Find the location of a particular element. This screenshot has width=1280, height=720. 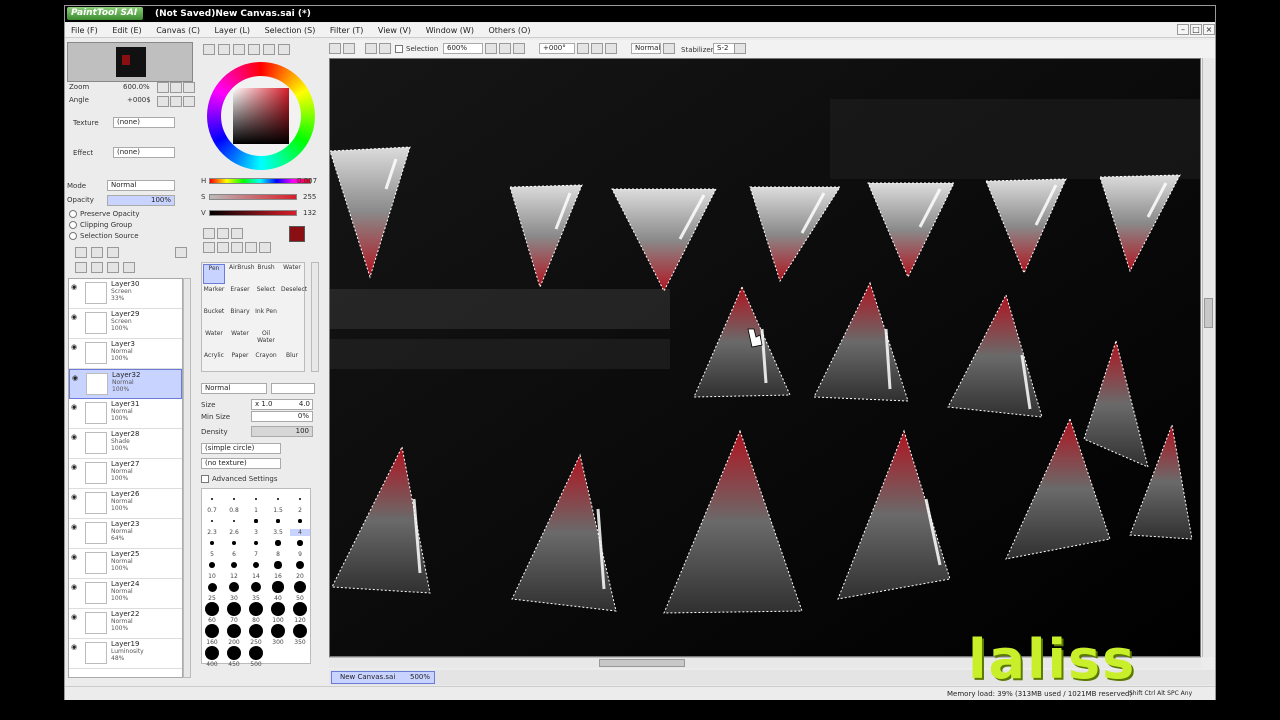

transfer-down-icon is located at coordinates (81, 267).